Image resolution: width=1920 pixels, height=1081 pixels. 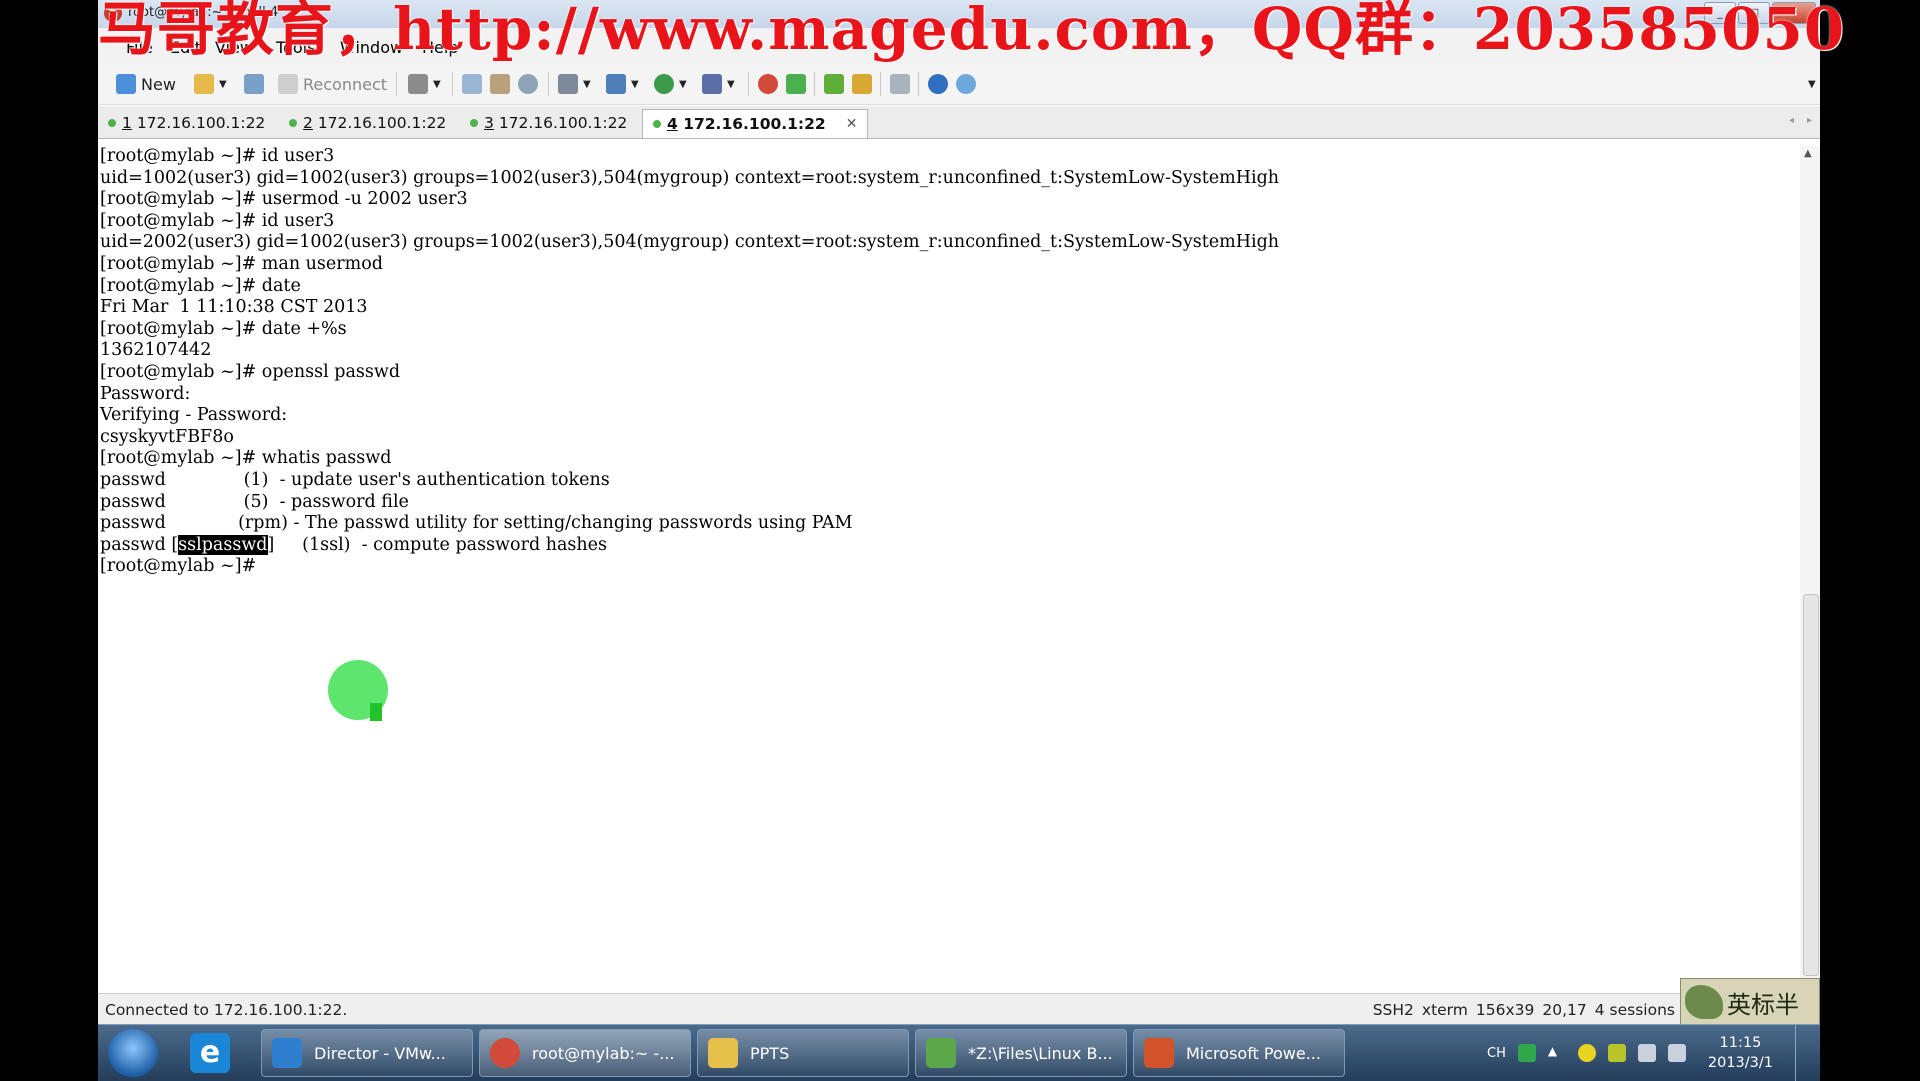 I want to click on reconnect-button: Reconnect, so click(x=332, y=84).